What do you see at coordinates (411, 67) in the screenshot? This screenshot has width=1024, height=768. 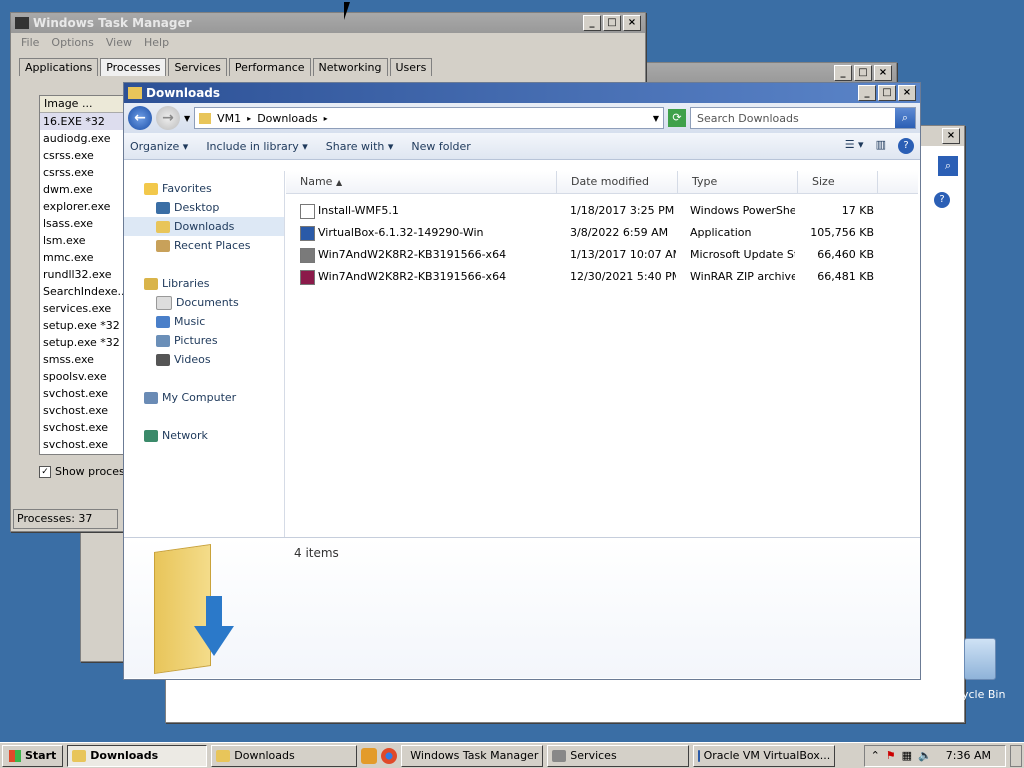 I see `tab-users: Users` at bounding box center [411, 67].